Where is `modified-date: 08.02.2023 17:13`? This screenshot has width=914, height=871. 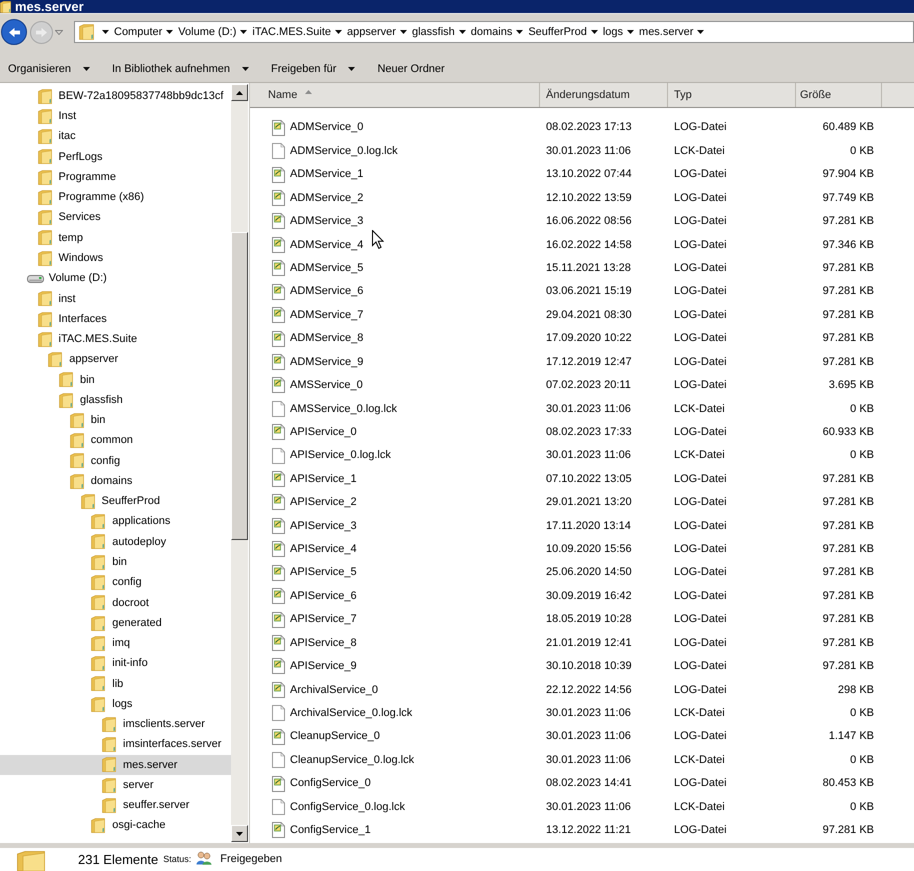
modified-date: 08.02.2023 17:13 is located at coordinates (589, 127).